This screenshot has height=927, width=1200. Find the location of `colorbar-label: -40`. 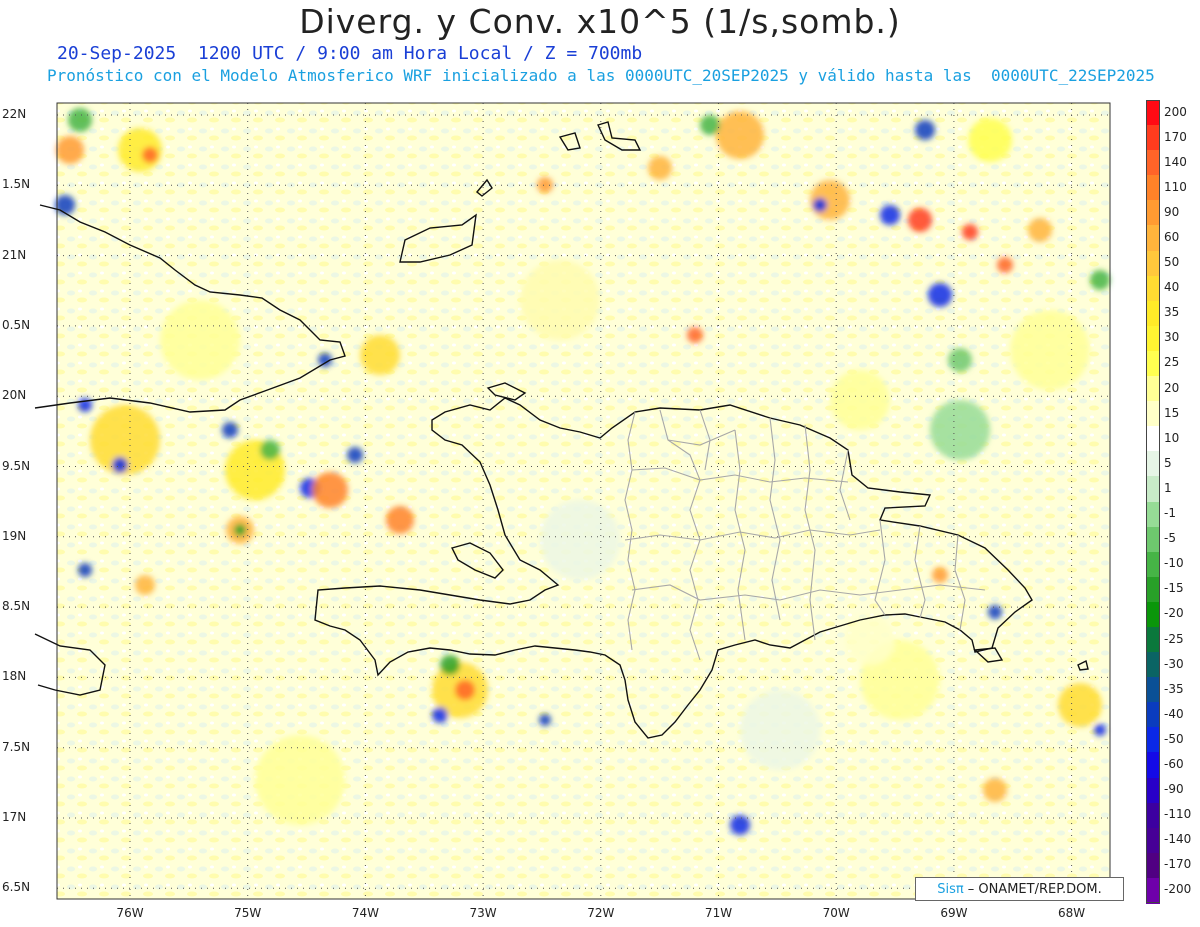

colorbar-label: -40 is located at coordinates (1174, 713).